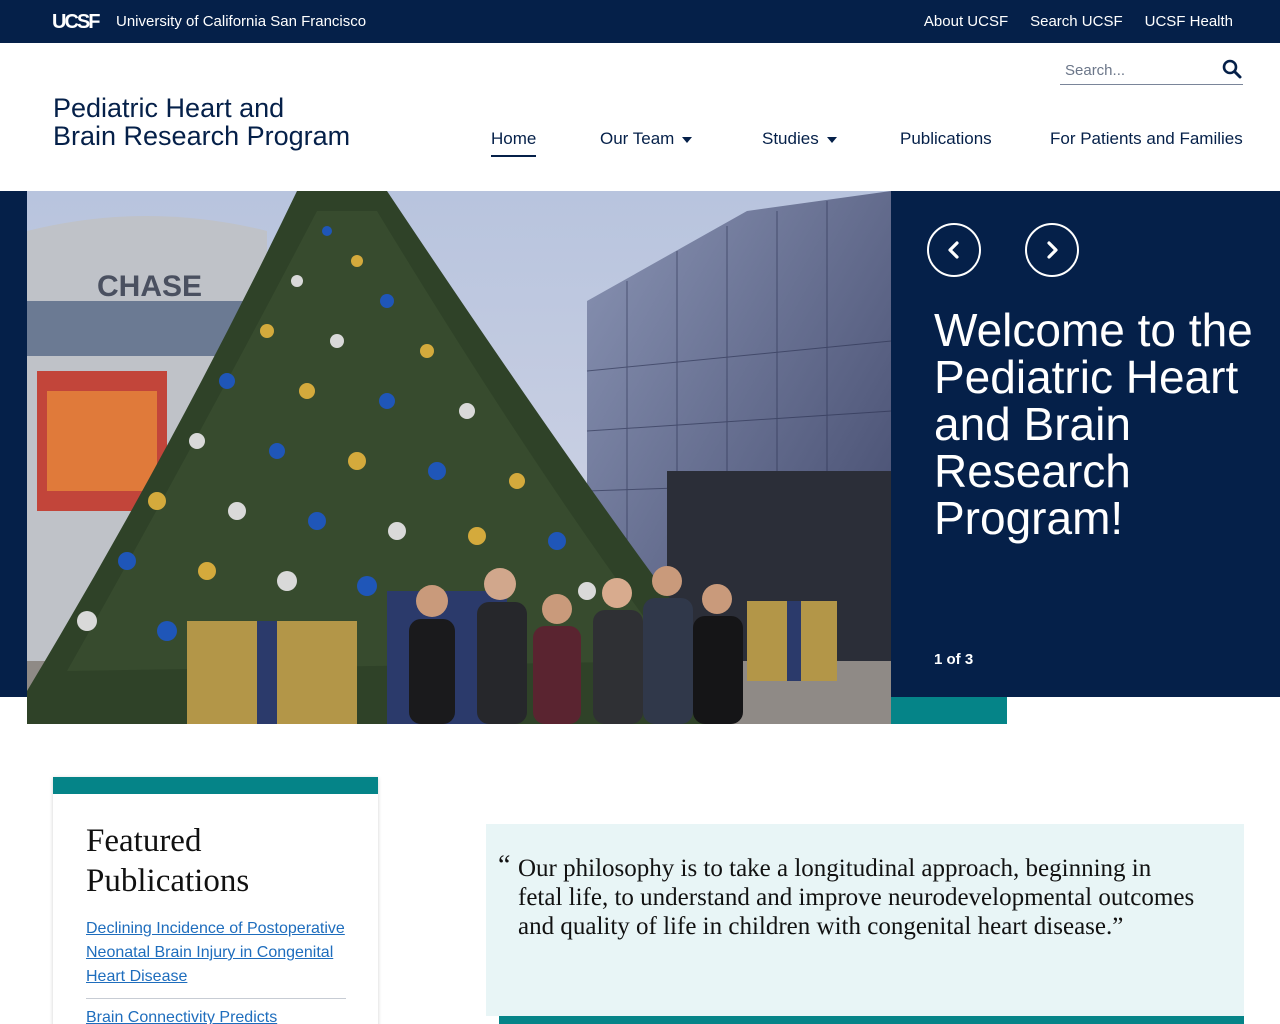  I want to click on carousel-prev-button, so click(954, 250).